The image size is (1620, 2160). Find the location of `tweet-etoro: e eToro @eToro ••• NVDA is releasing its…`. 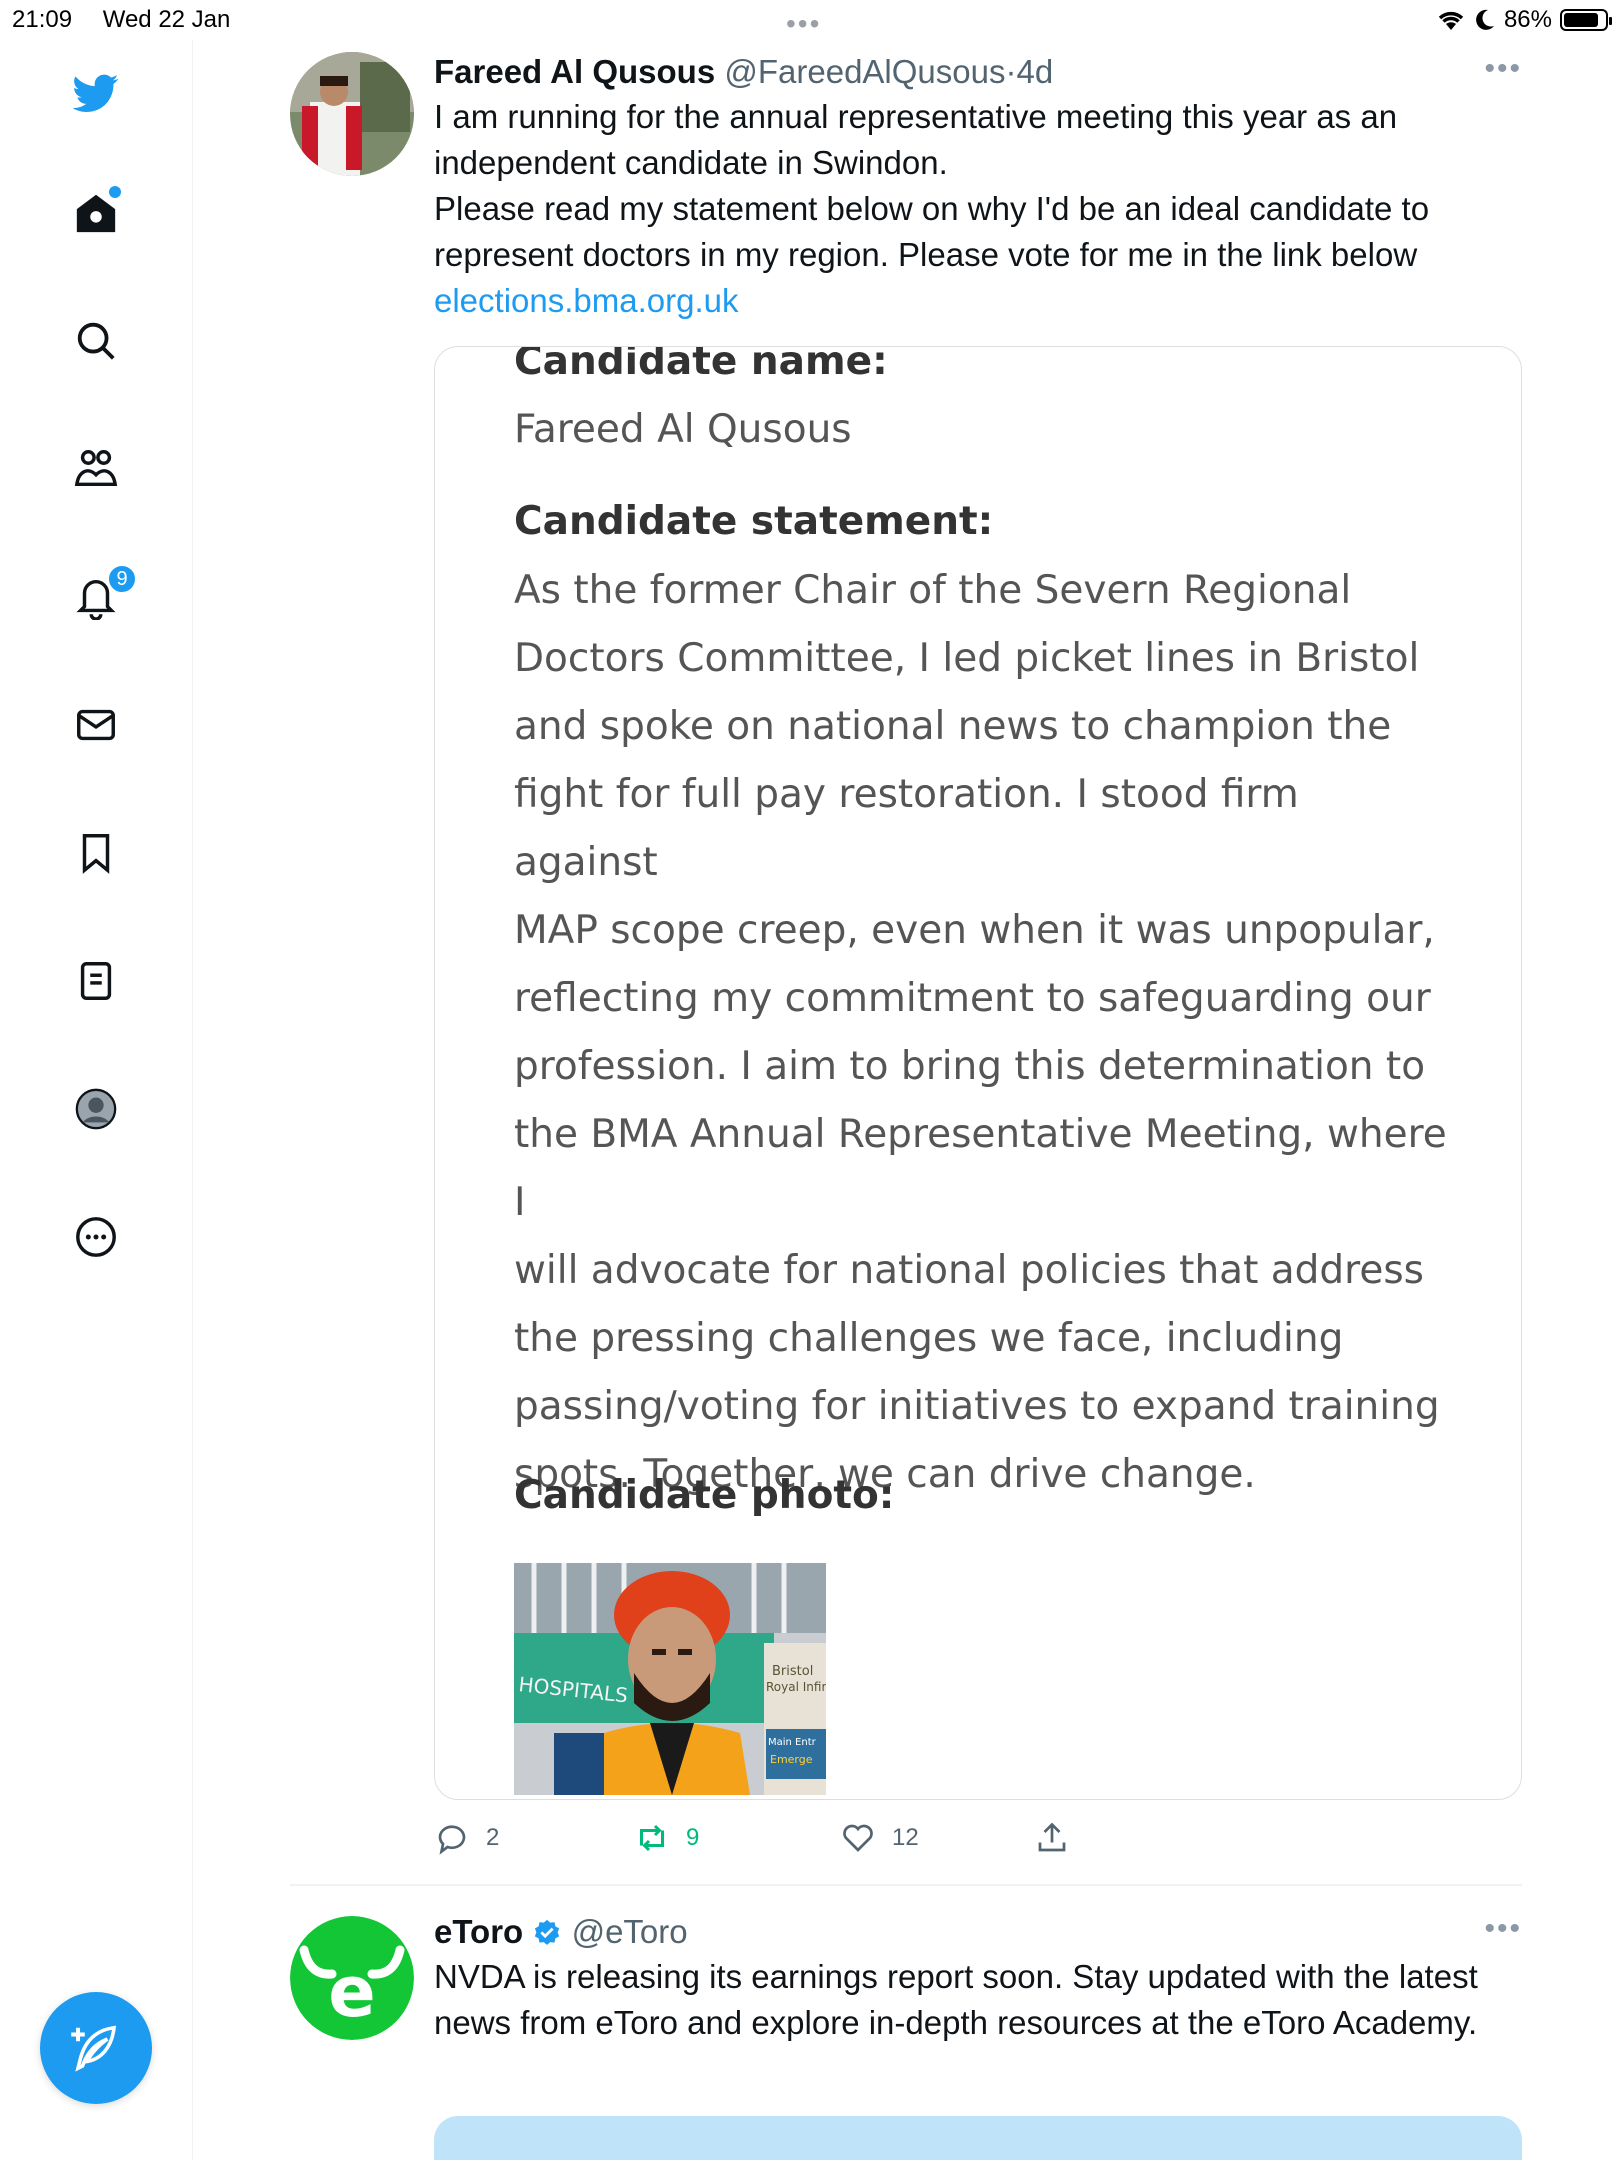

tweet-etoro: e eToro @eToro ••• NVDA is releasing its… is located at coordinates (906, 2036).